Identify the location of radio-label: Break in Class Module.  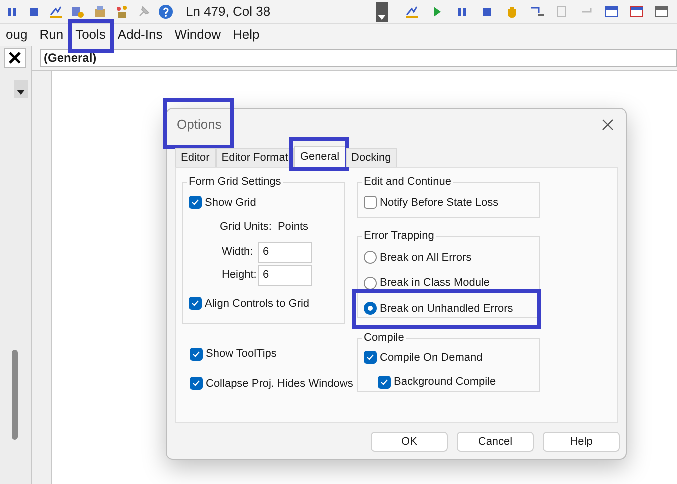
(435, 283).